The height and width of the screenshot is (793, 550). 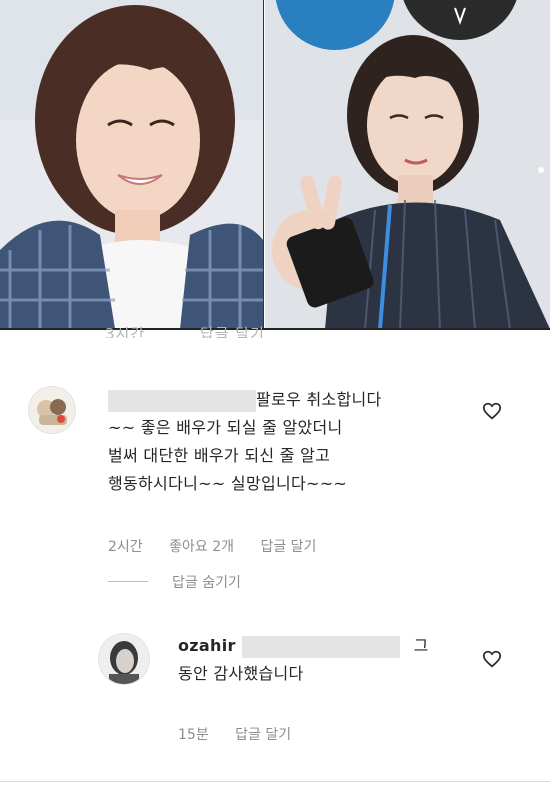 I want to click on reply-meta: 15분 답글 달기, so click(x=245, y=734).